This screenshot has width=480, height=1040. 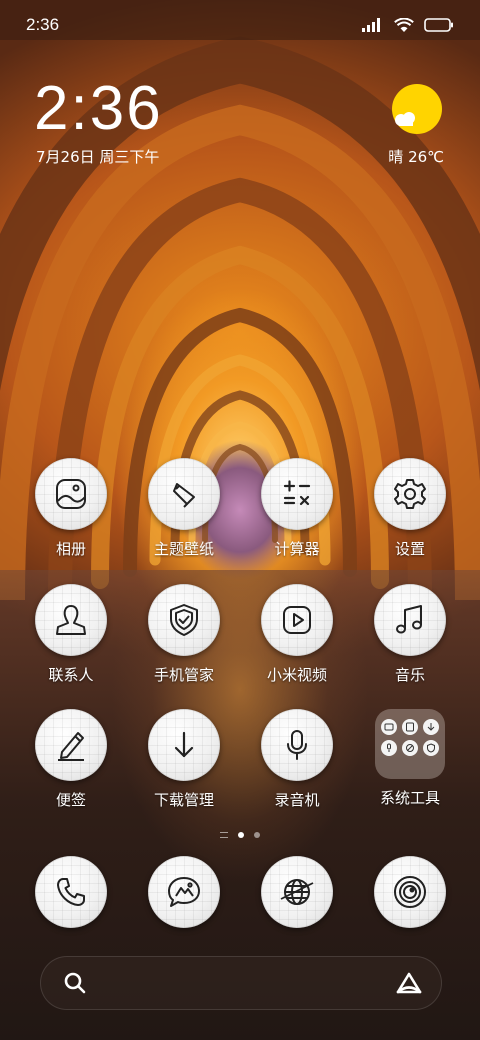 I want to click on app-folder-system-tools: 系统工具, so click(x=410, y=758).